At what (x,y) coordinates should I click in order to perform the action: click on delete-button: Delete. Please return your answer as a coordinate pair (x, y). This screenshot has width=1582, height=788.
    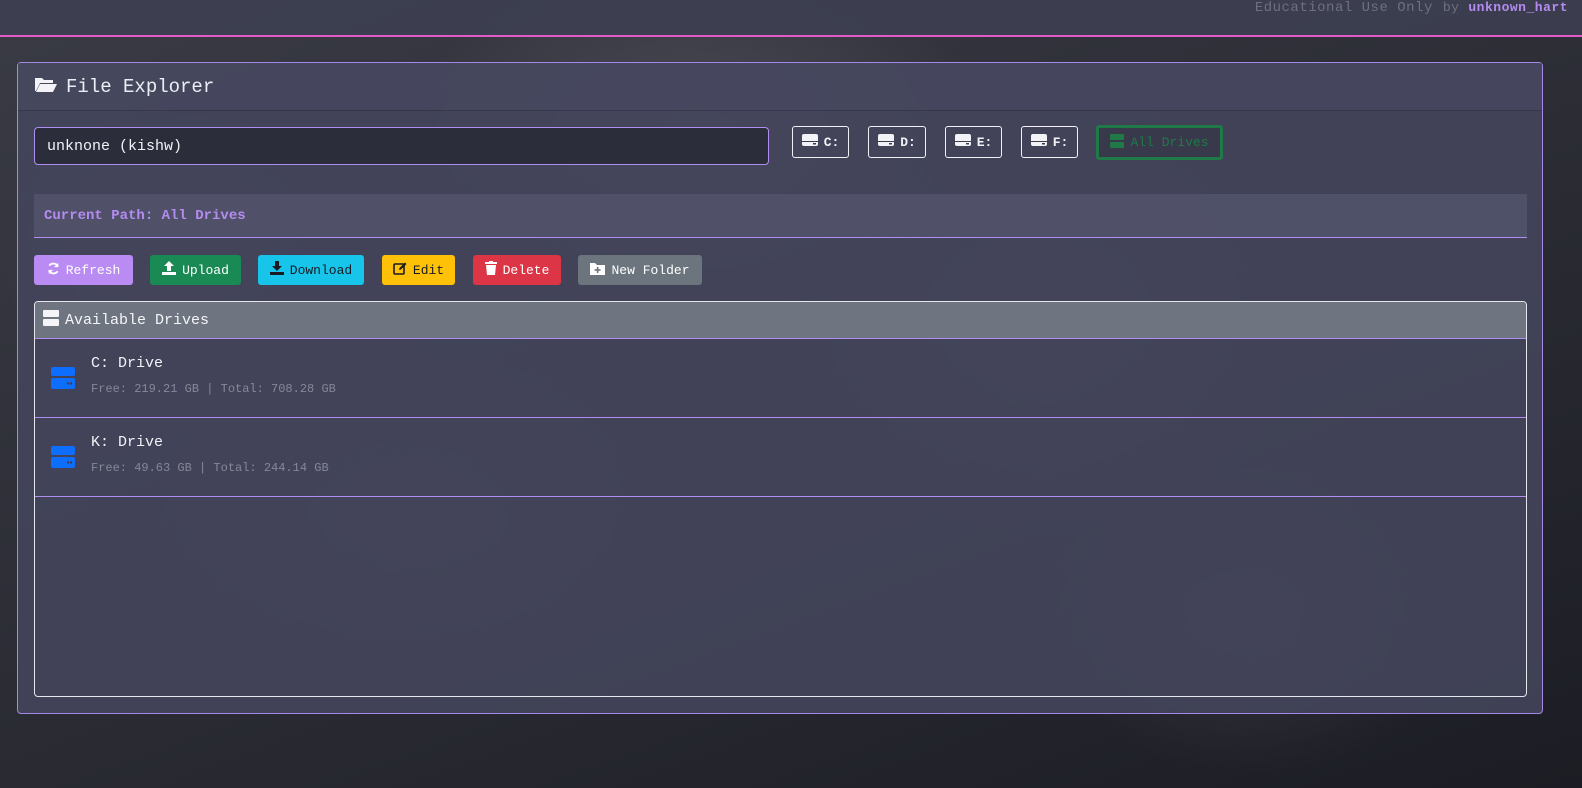
    Looking at the image, I should click on (517, 270).